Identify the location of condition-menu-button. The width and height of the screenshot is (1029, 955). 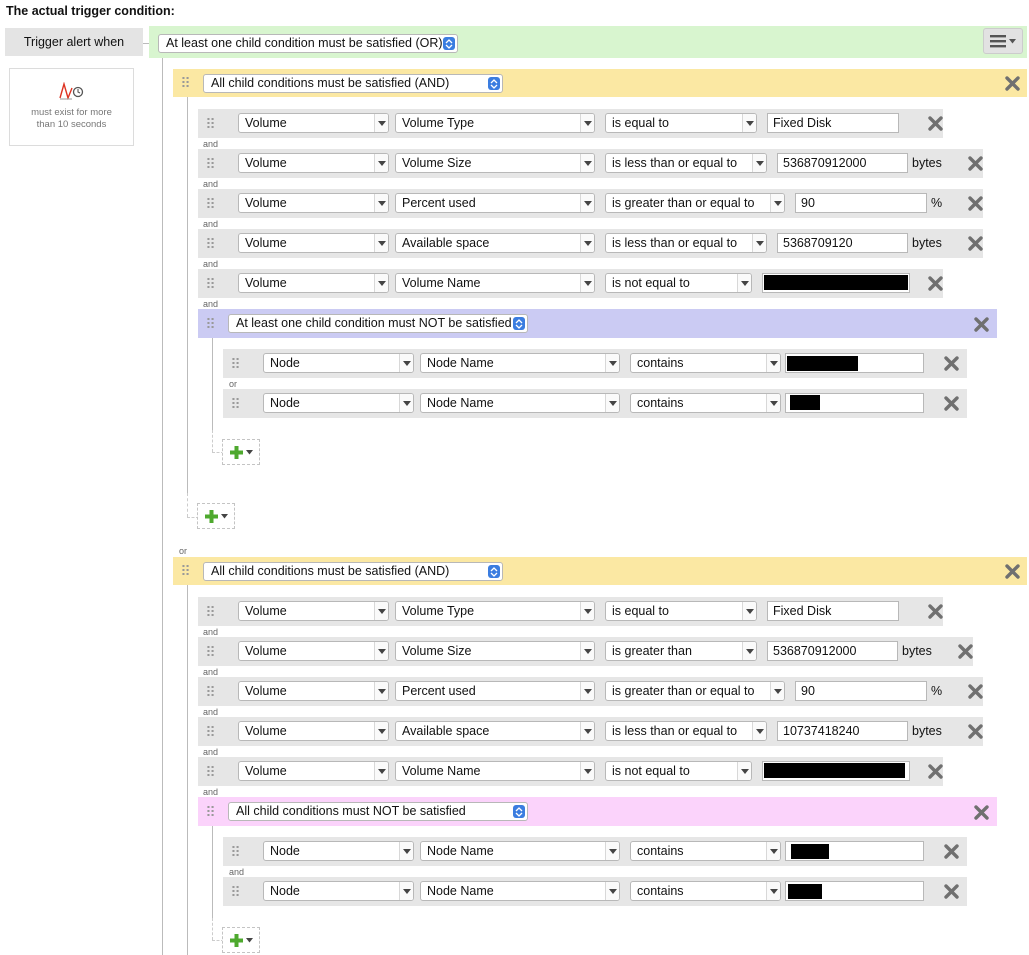
(1003, 41).